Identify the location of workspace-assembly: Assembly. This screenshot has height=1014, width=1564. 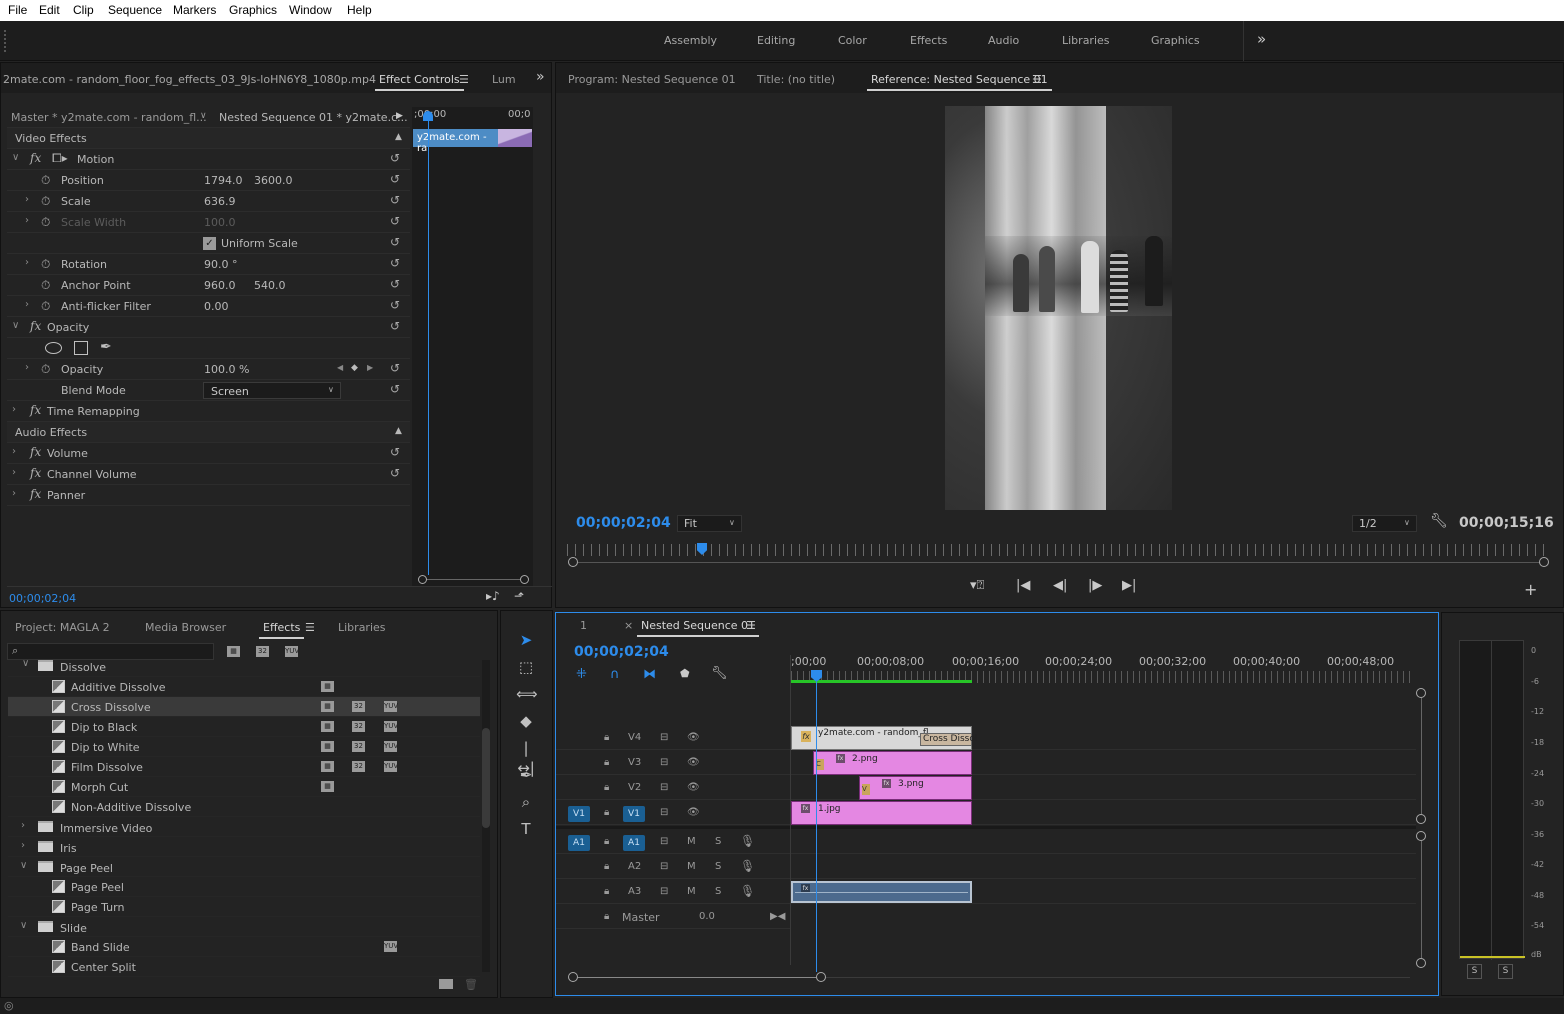
(690, 40).